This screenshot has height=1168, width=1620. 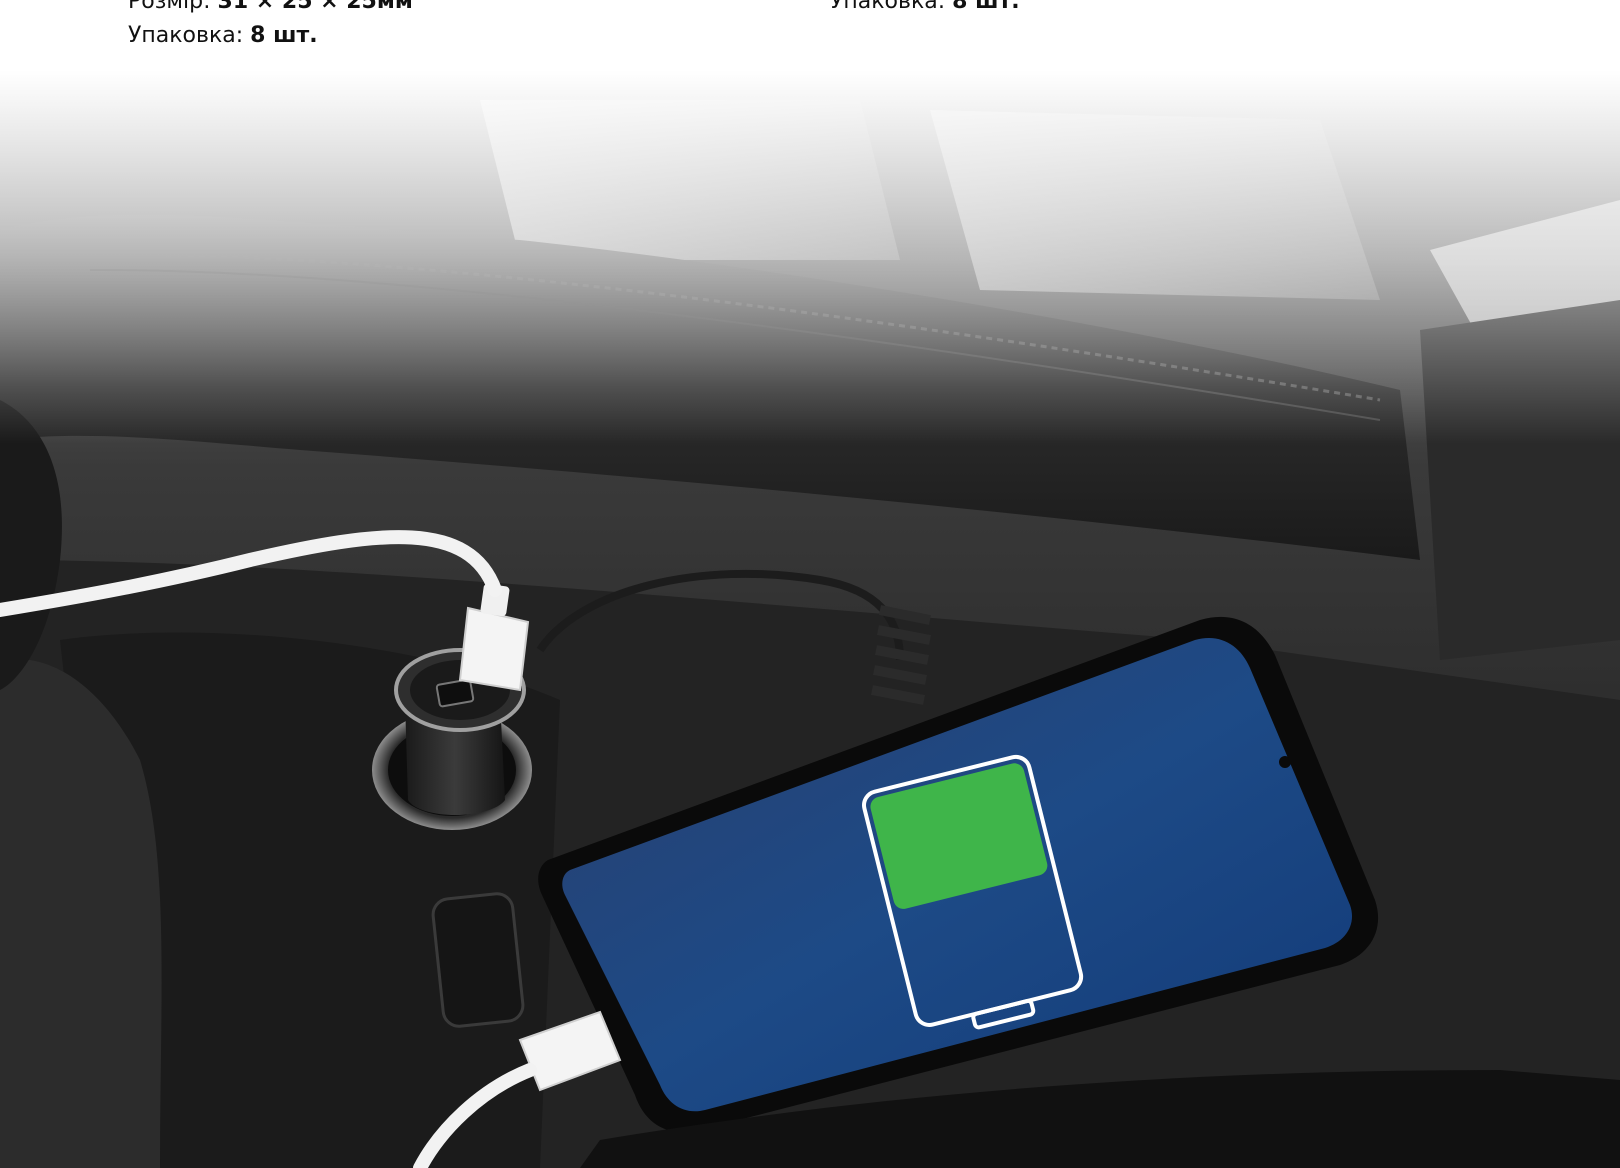 I want to click on size-spec: Розмір: 31 × 25 × 25мм, so click(x=270, y=8).